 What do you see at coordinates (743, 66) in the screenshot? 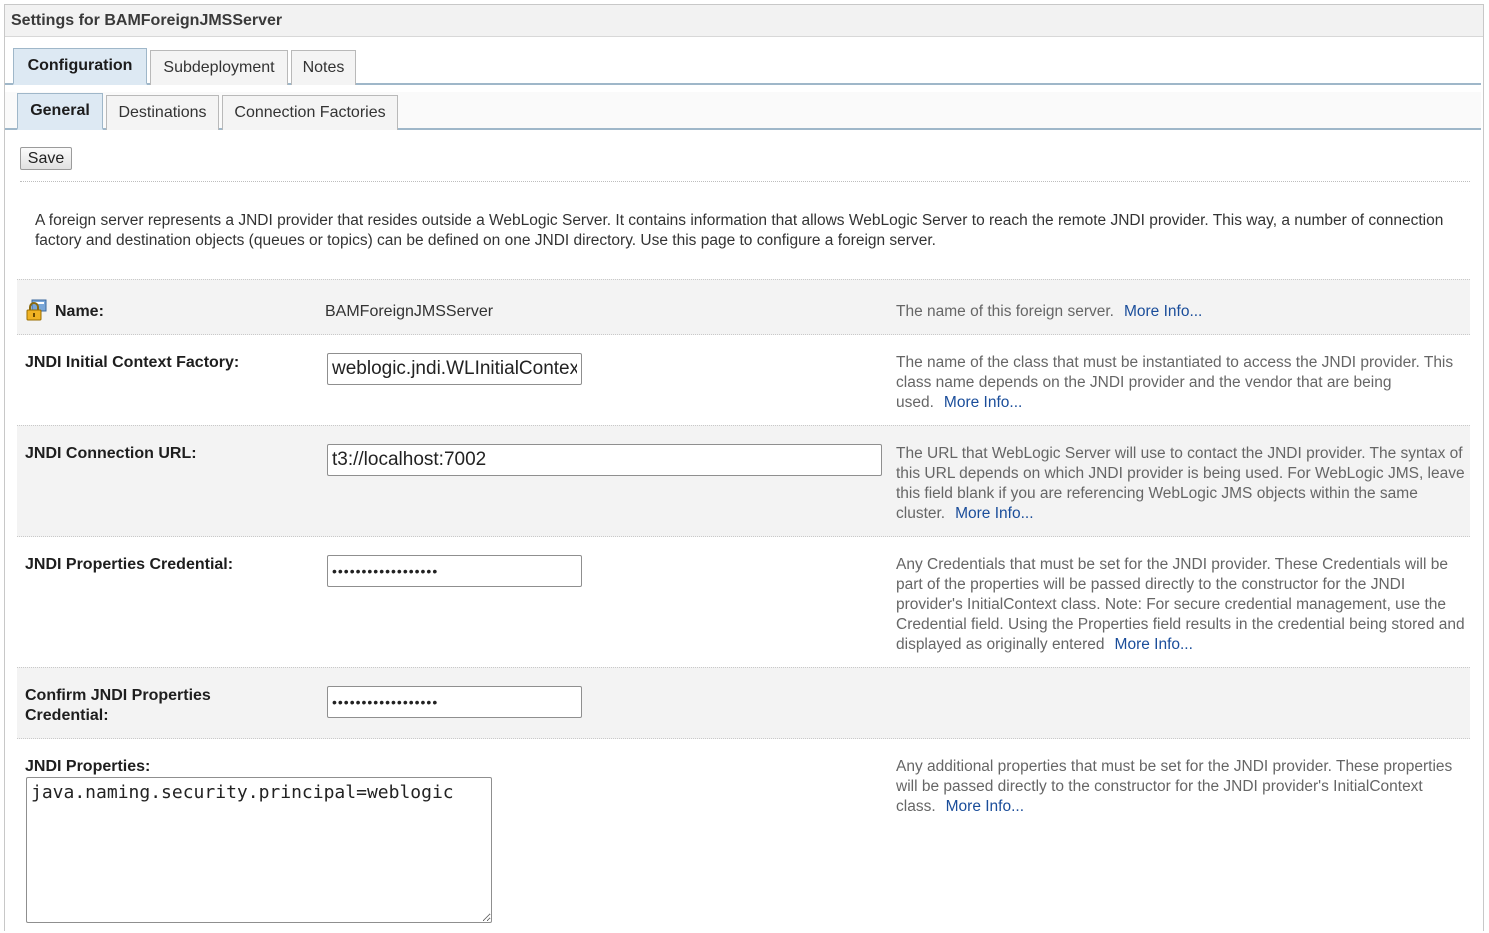
I see `primary-tab-bar: Configuration Subdeployment Notes` at bounding box center [743, 66].